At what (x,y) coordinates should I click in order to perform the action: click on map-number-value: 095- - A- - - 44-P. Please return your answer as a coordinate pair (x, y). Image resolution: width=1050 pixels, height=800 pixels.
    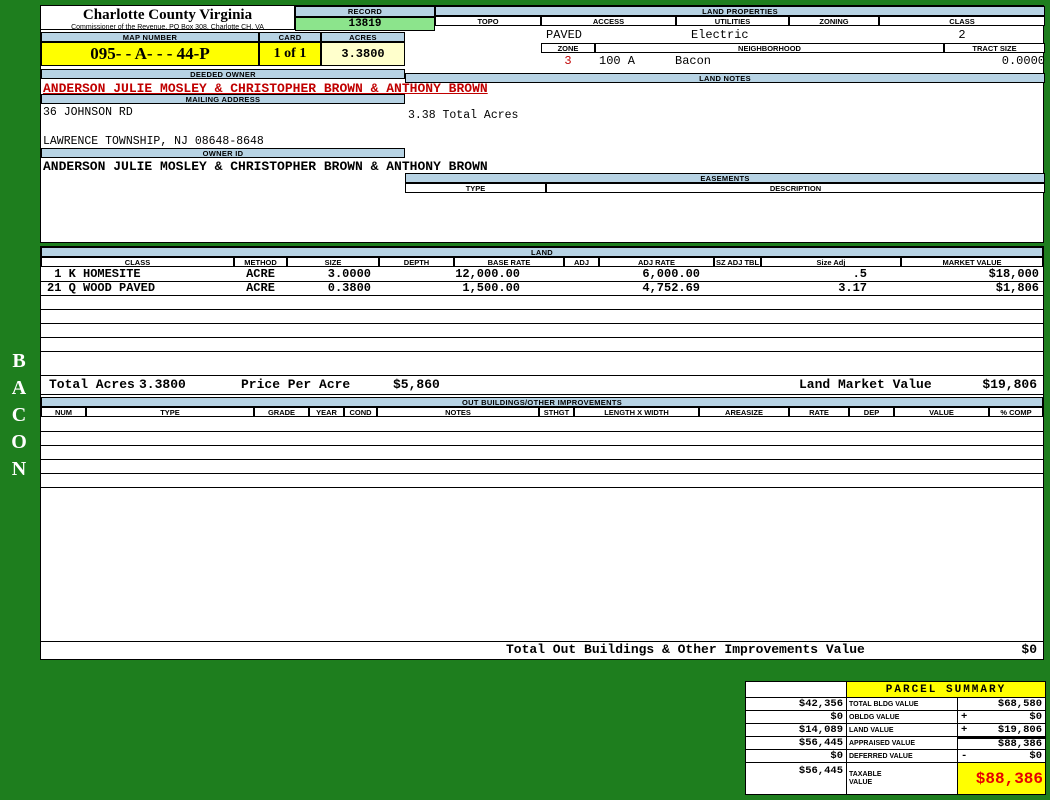
    Looking at the image, I should click on (150, 54).